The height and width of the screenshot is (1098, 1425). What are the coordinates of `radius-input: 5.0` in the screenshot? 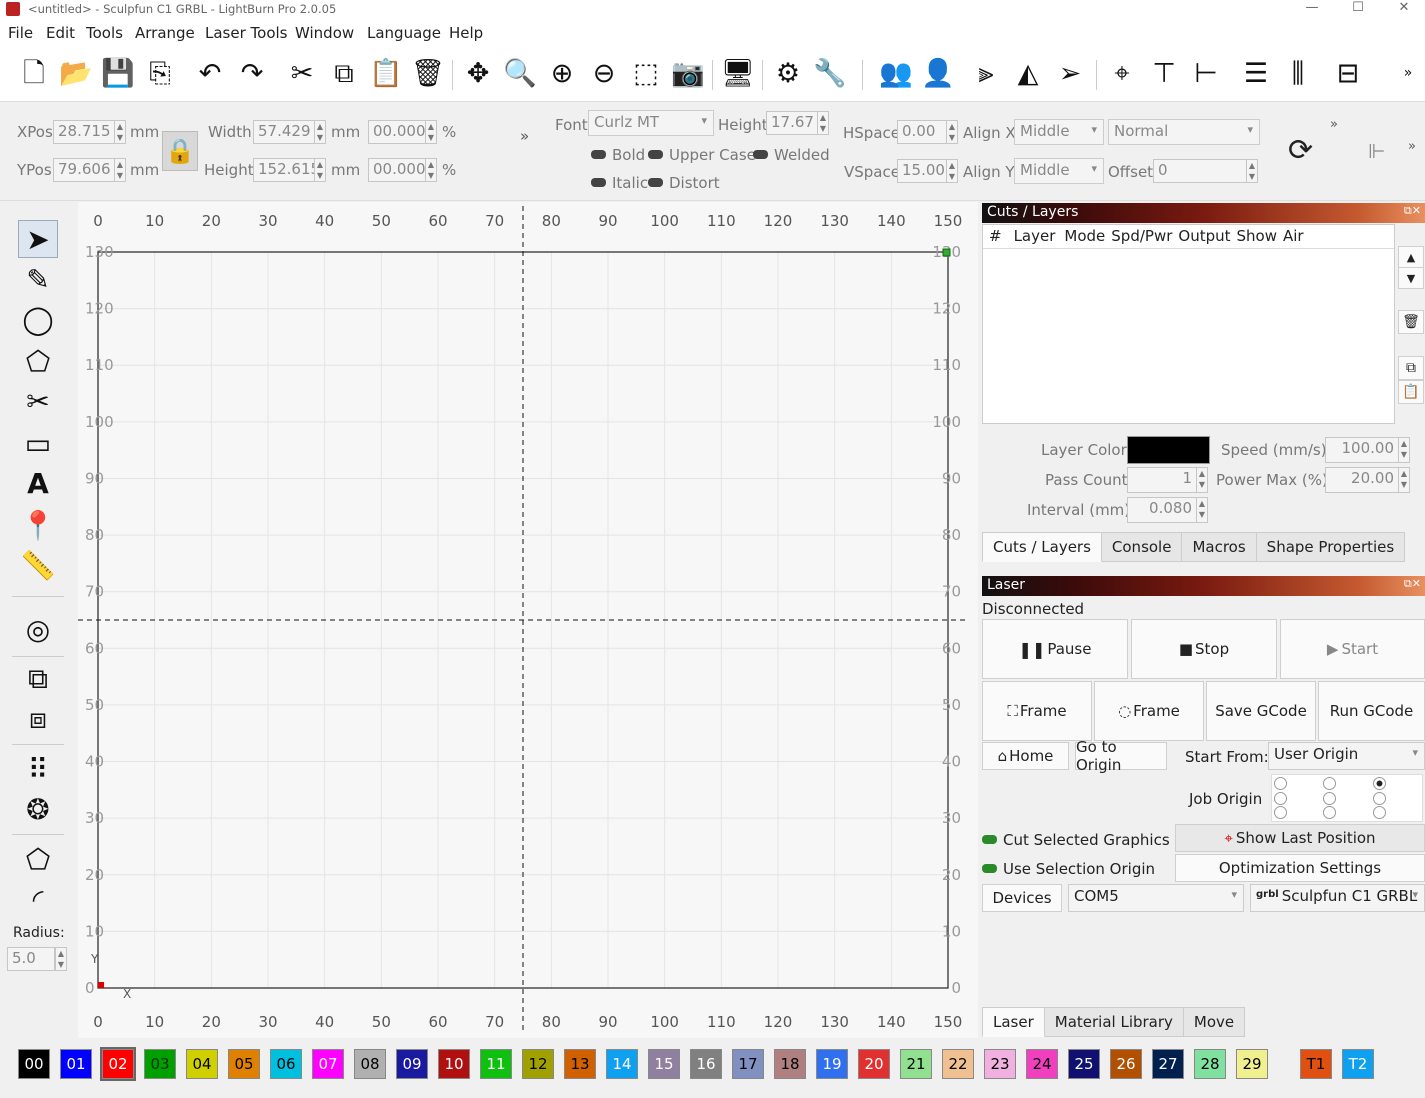 It's located at (31, 959).